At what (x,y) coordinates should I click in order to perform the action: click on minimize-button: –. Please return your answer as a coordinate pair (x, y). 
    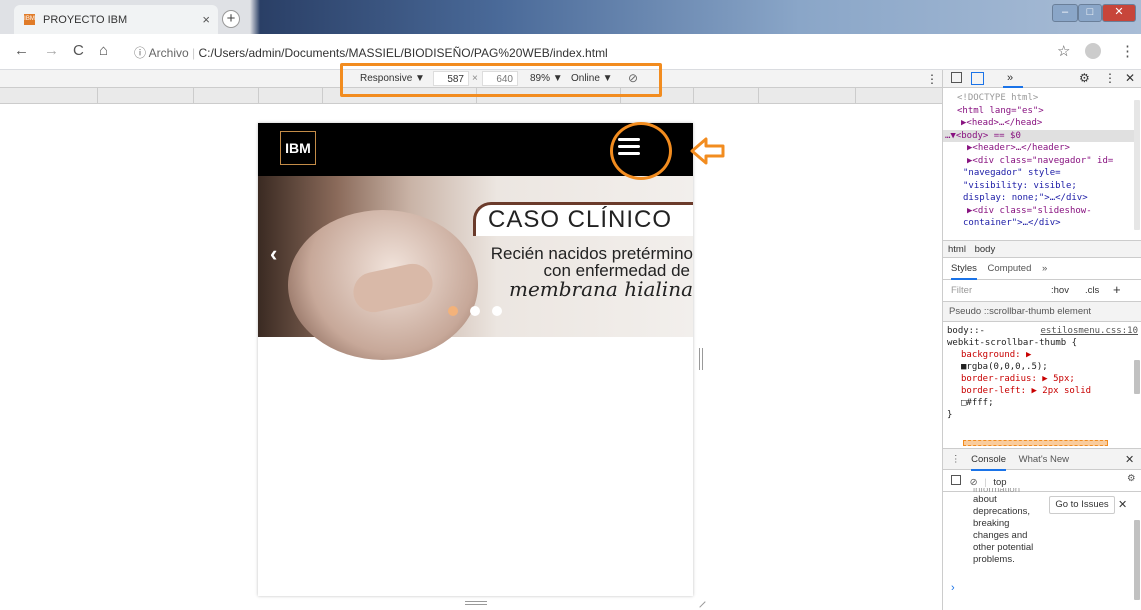
    Looking at the image, I should click on (1065, 13).